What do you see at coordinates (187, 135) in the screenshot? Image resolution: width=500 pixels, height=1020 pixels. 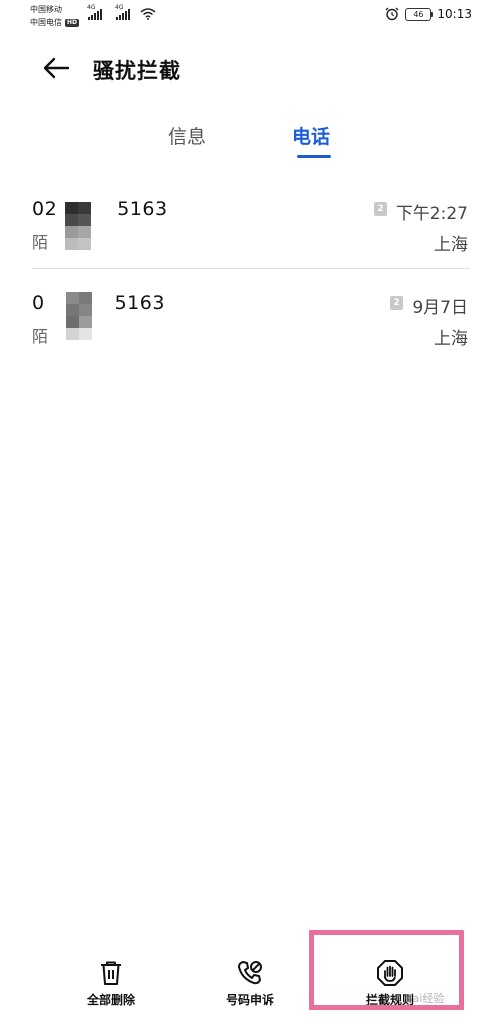 I see `tab-messages: 信息` at bounding box center [187, 135].